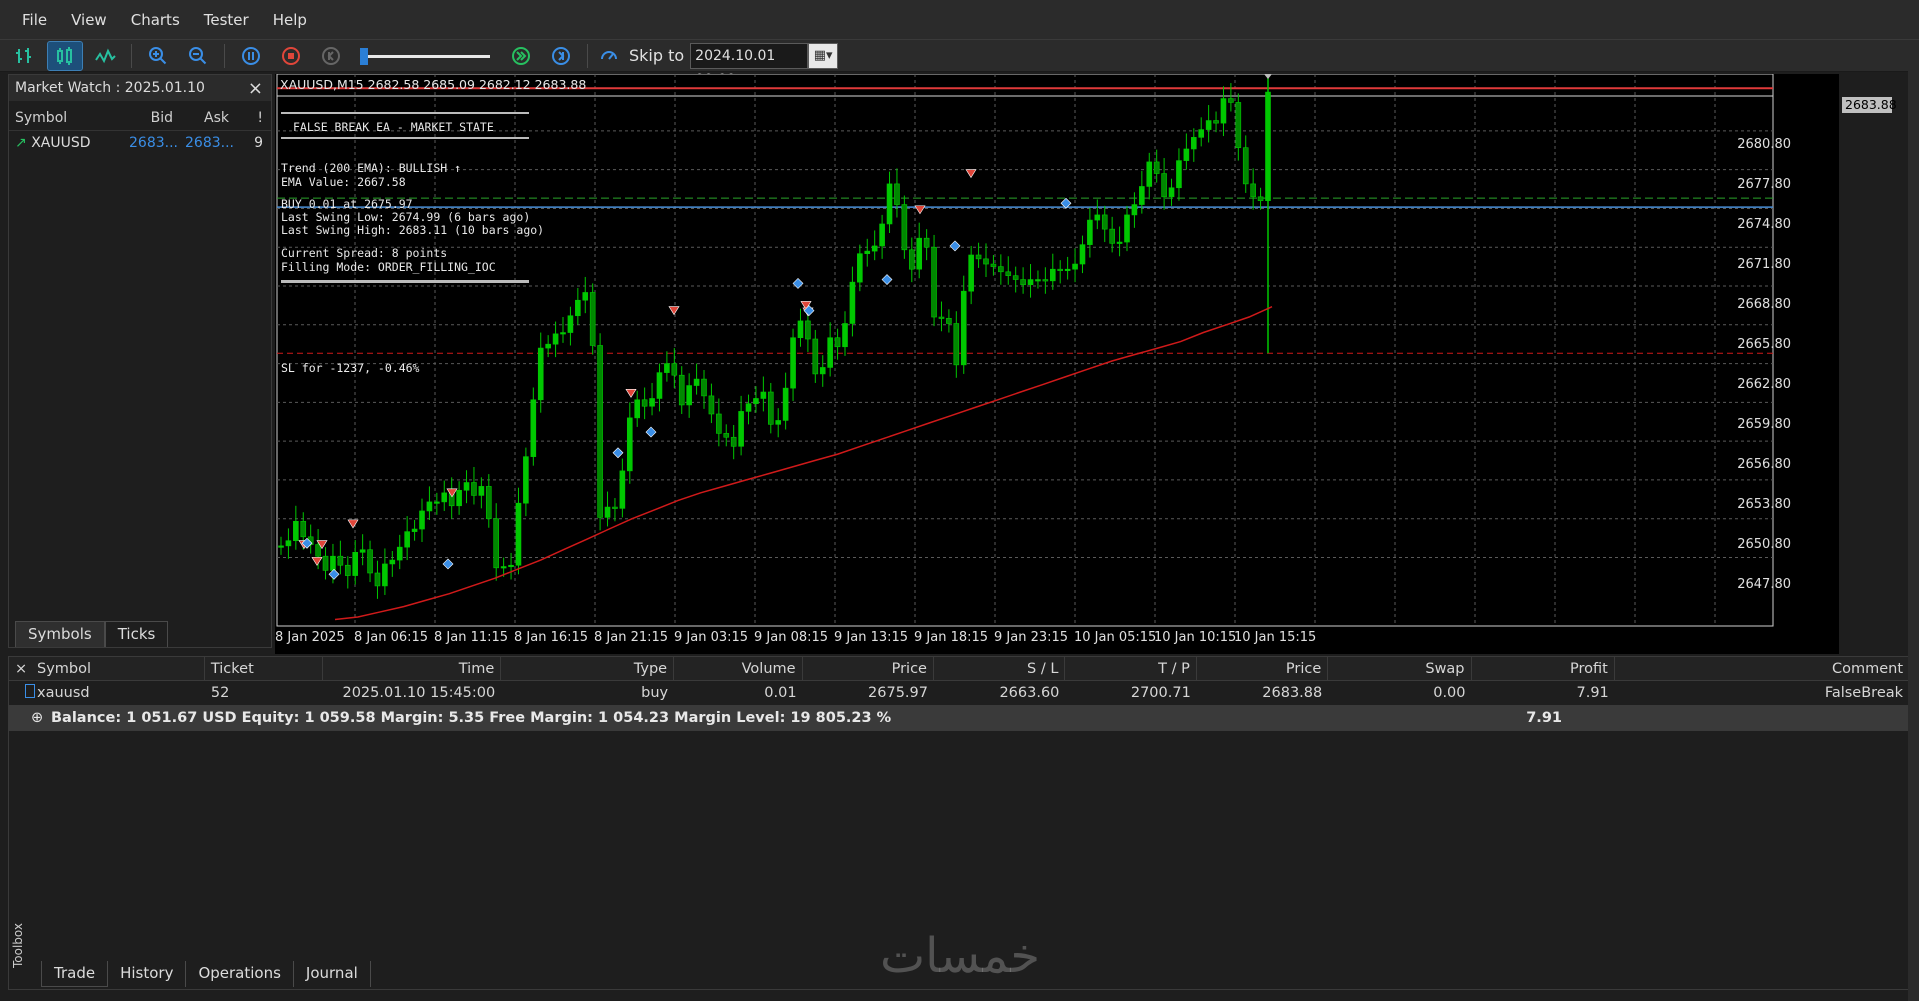 This screenshot has width=1919, height=1001. I want to click on plus-circle-icon: ⊕, so click(26, 718).